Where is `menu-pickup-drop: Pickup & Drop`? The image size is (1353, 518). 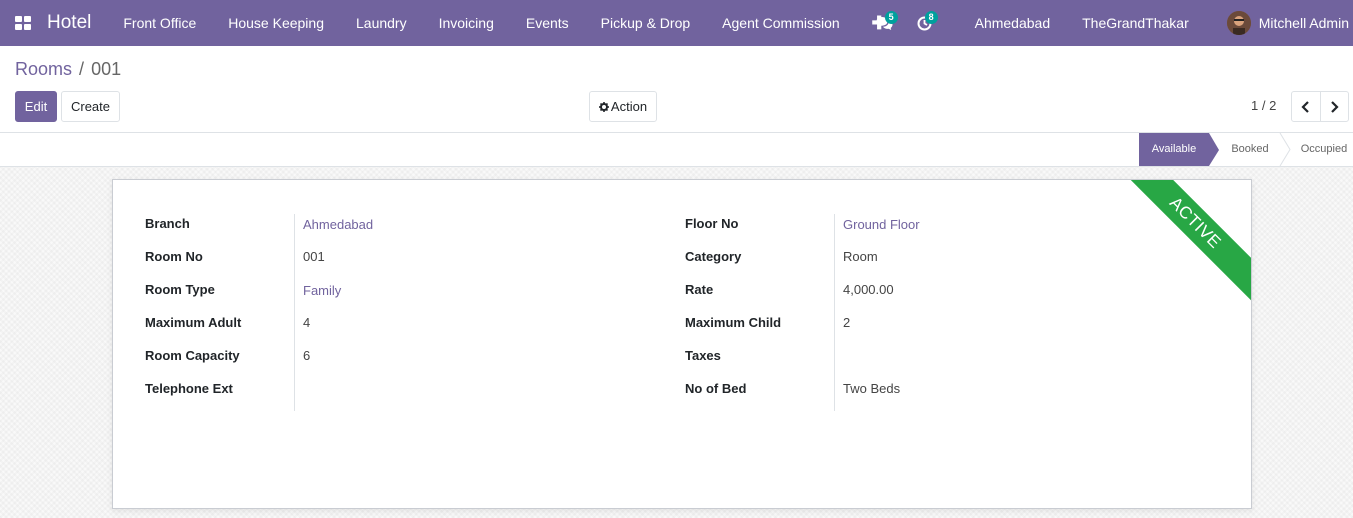
menu-pickup-drop: Pickup & Drop is located at coordinates (645, 23).